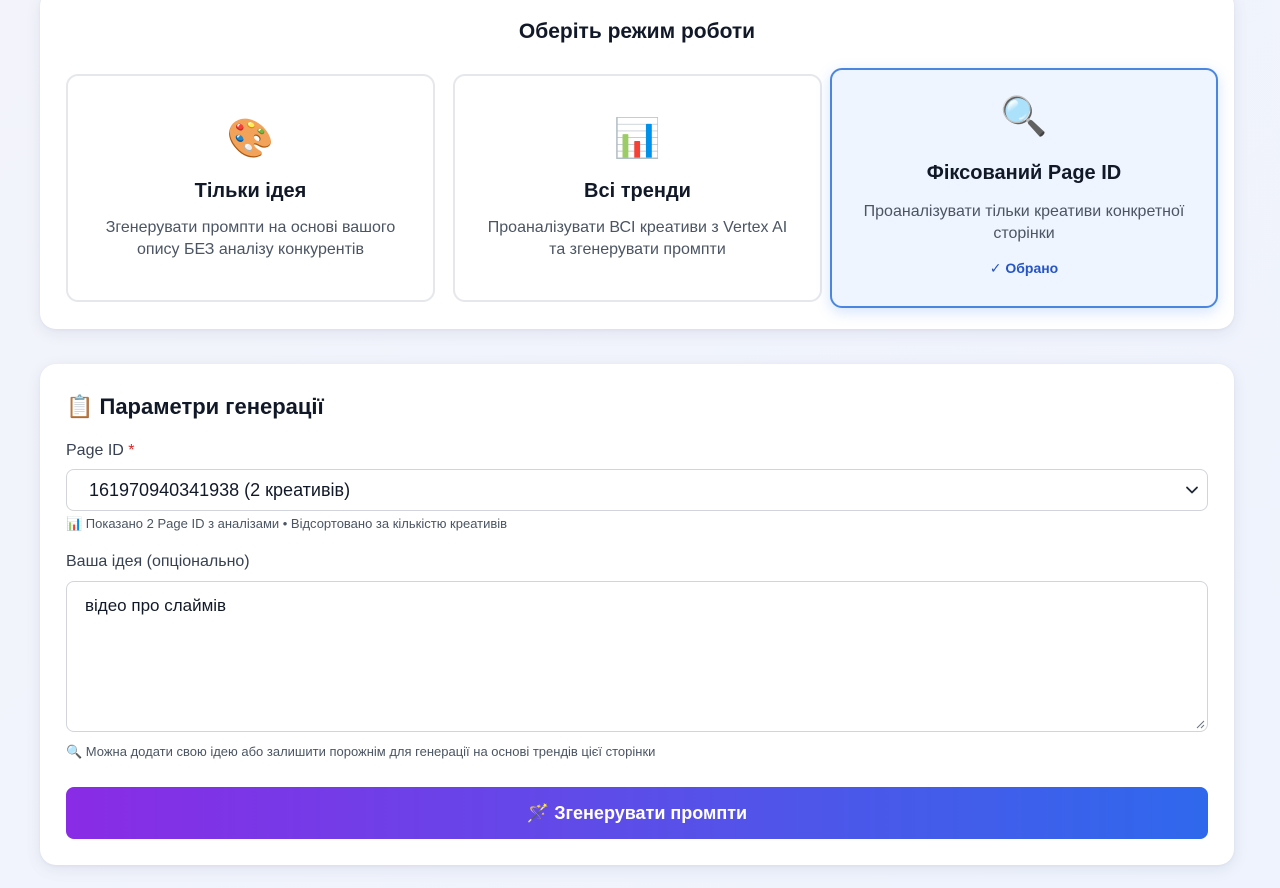 Image resolution: width=1280 pixels, height=888 pixels. I want to click on page-id-label-text: Page ID, so click(95, 450).